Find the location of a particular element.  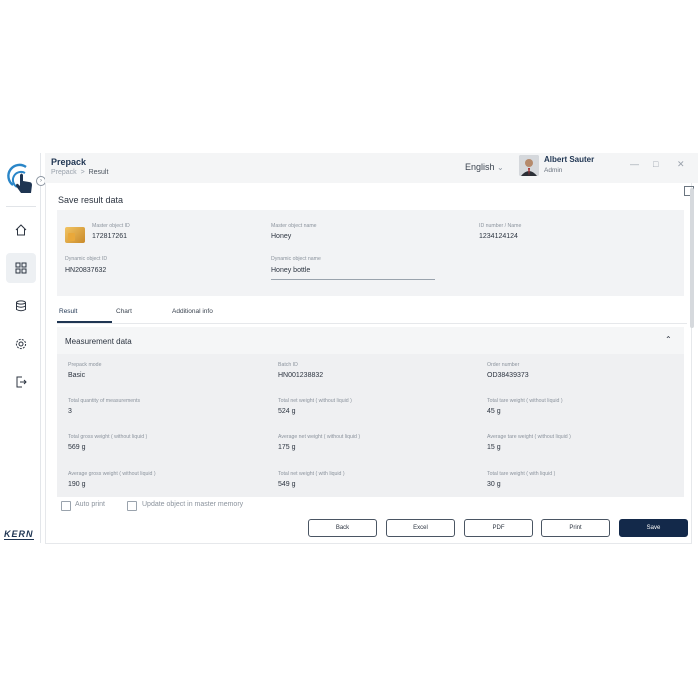

dynamic-object-id-value: HN20837632 is located at coordinates (86, 270).